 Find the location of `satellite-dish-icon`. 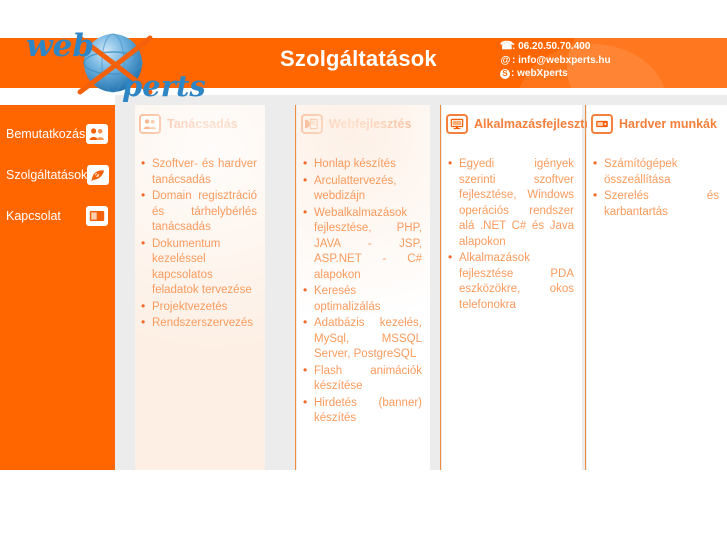

satellite-dish-icon is located at coordinates (98, 174).